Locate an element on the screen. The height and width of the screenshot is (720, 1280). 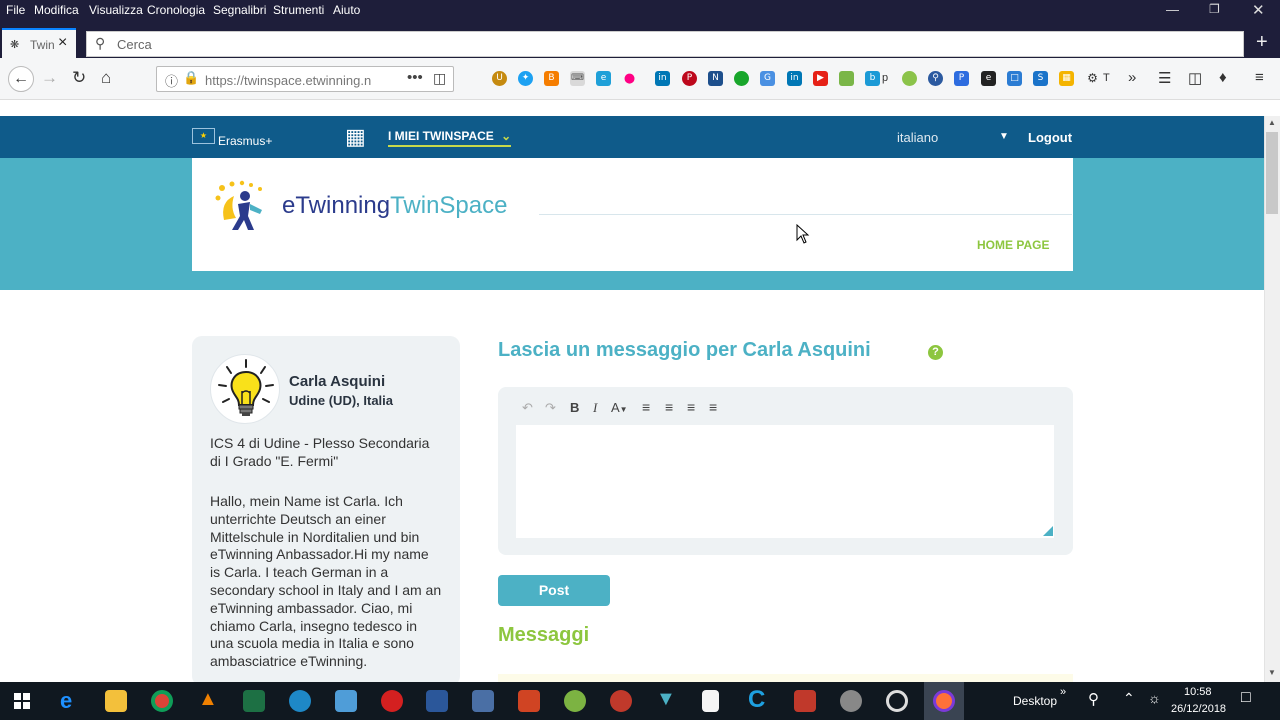
lock-icon: 🔒 is located at coordinates (191, 78).